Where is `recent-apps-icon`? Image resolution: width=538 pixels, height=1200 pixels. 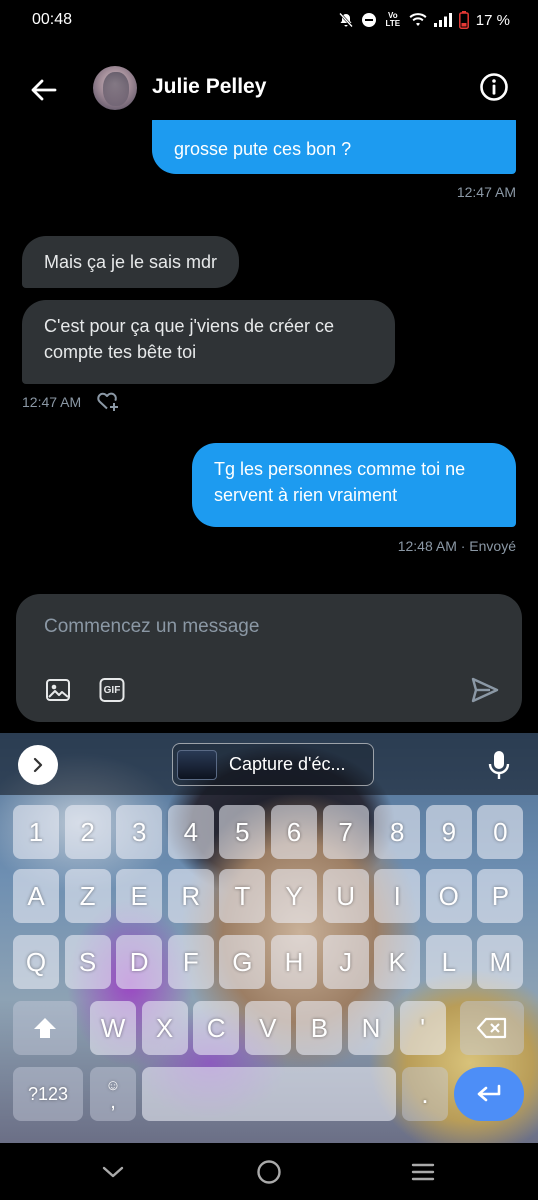
recent-apps-icon is located at coordinates (423, 1172).